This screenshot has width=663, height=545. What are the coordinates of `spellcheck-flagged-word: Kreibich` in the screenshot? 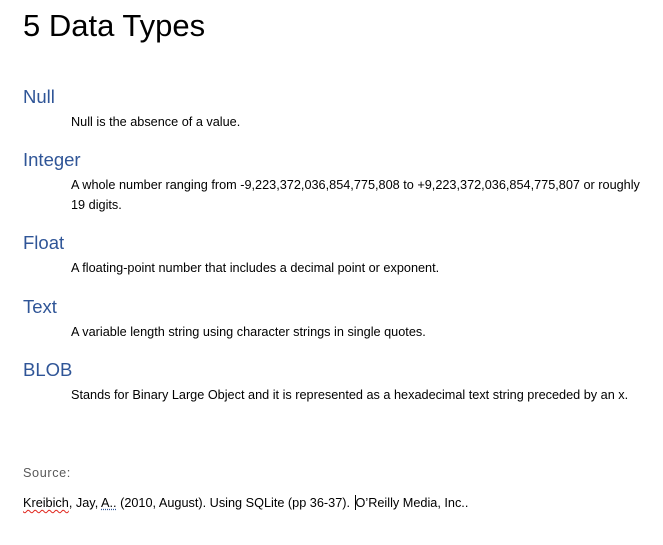 It's located at (46, 503).